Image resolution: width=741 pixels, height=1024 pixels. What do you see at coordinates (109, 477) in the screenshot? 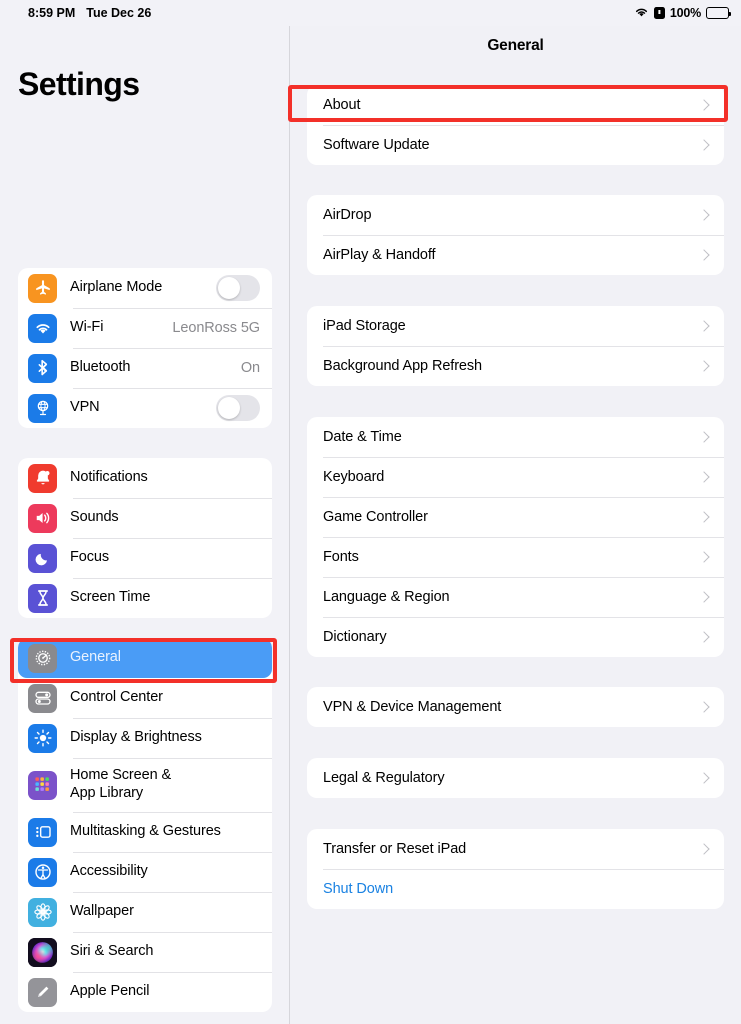
I see `sidebar-item-label: Notifications` at bounding box center [109, 477].